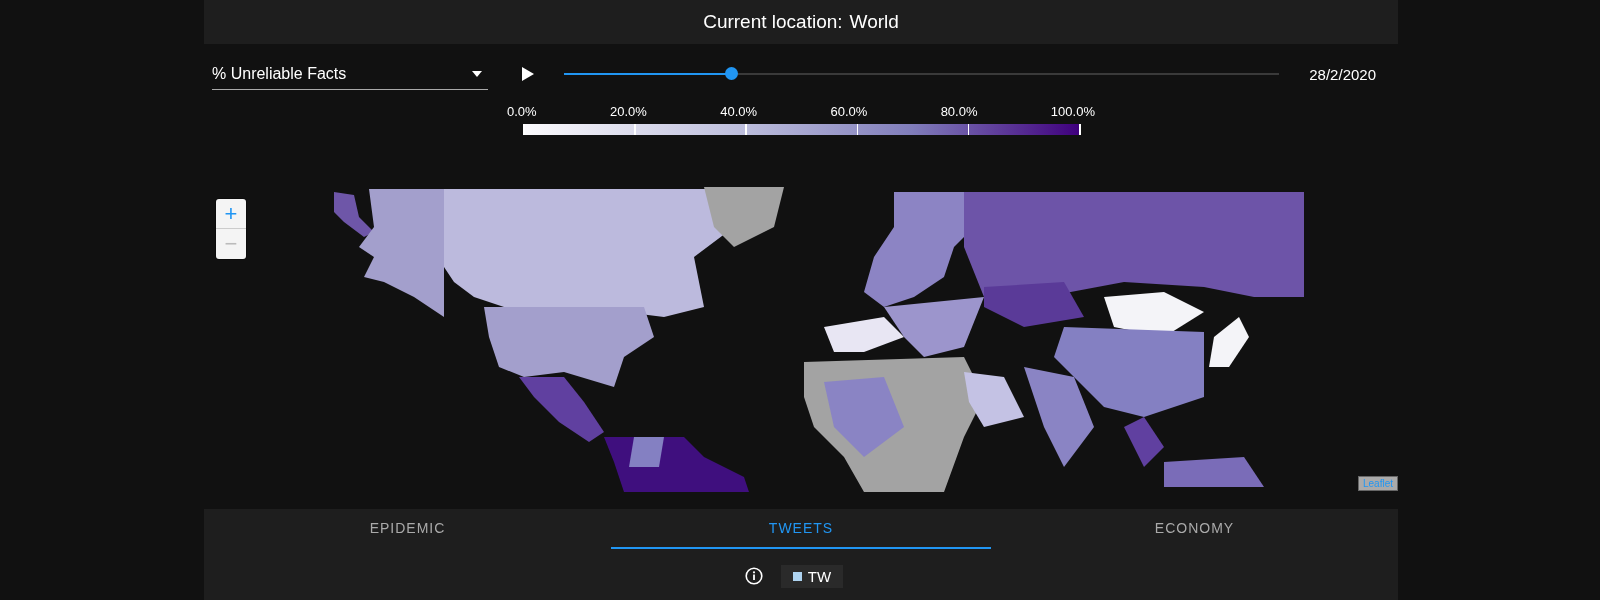 The image size is (1600, 600). I want to click on tab: ECONOMY, so click(1194, 529).